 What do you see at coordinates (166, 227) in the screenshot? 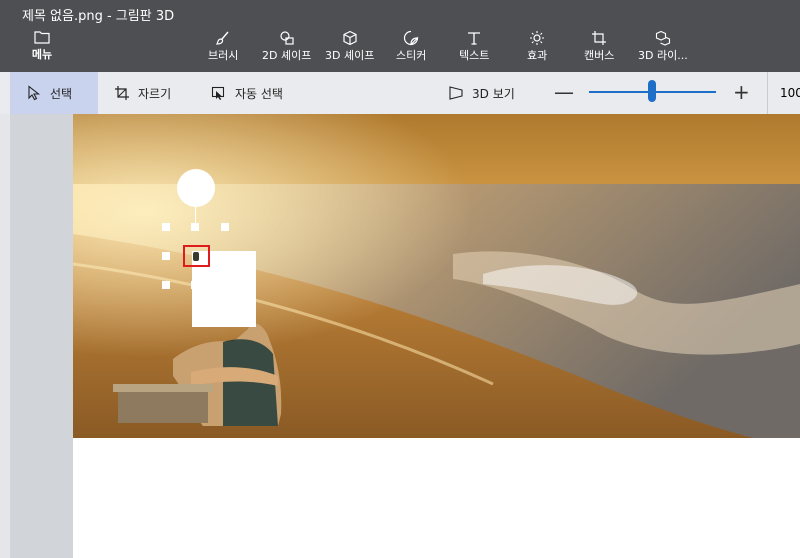
I see `resize-handle-top-left` at bounding box center [166, 227].